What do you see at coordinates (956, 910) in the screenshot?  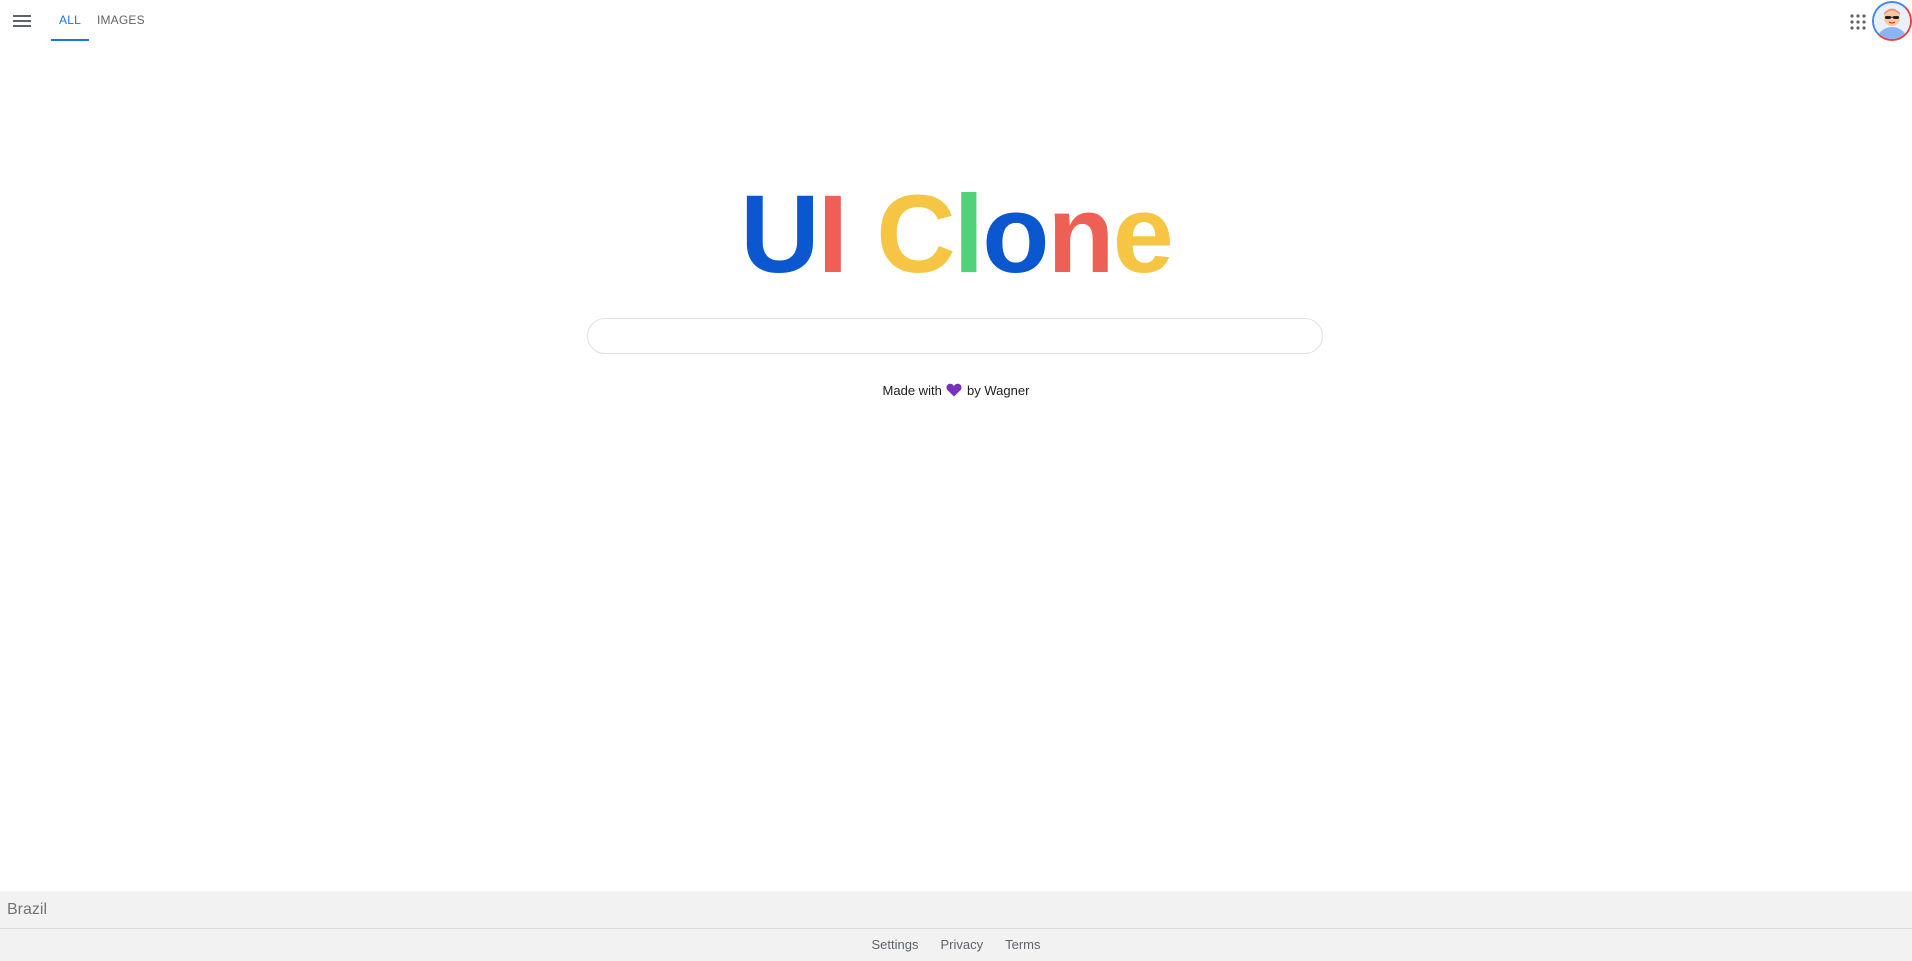 I see `footer-country: Brazil` at bounding box center [956, 910].